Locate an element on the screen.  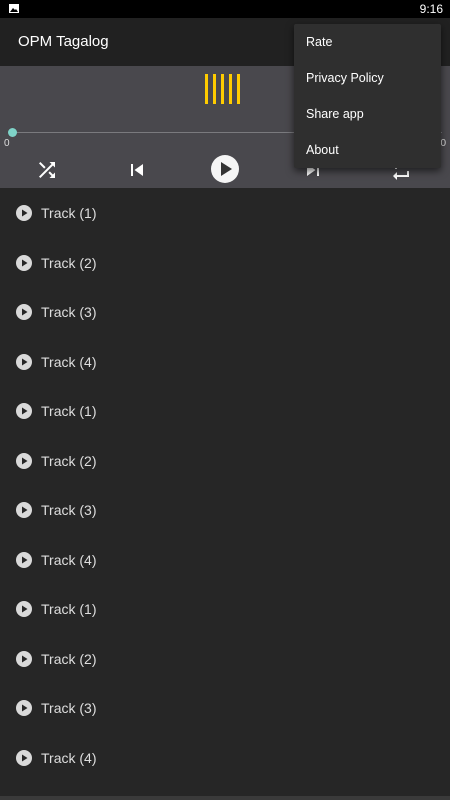
previous-button is located at coordinates (137, 170).